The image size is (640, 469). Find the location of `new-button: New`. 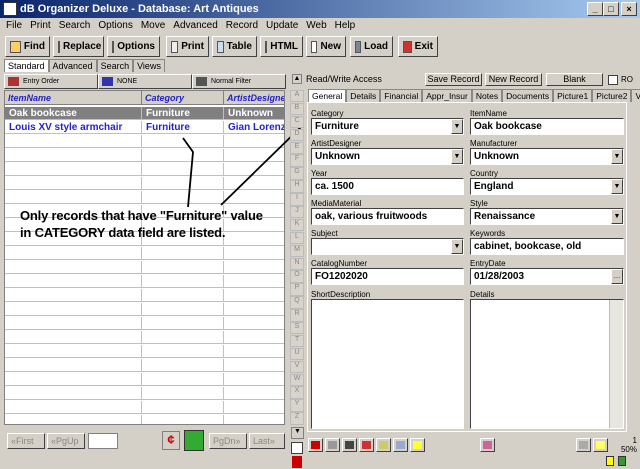

new-button: New is located at coordinates (326, 46).